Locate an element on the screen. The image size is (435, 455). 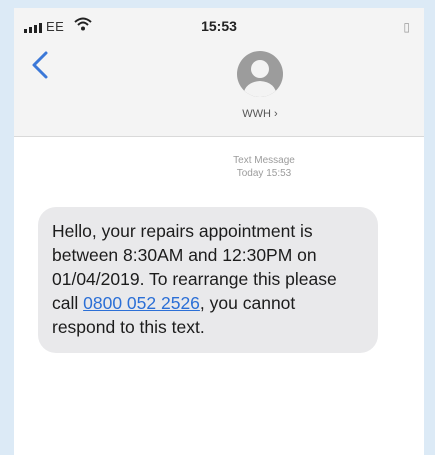
contact-name: WWH is located at coordinates (256, 114).